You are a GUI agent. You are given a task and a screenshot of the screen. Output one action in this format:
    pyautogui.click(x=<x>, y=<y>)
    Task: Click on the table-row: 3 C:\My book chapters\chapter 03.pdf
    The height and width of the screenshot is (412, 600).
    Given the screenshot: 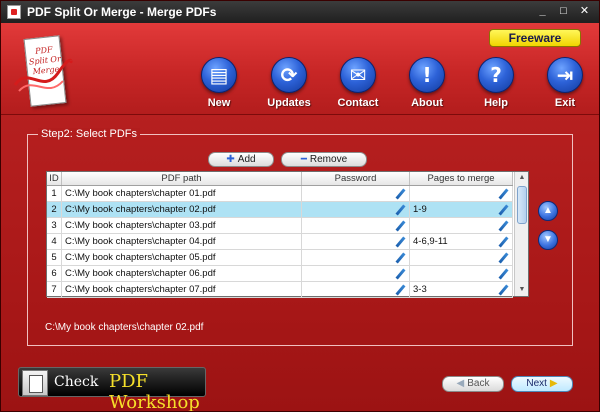 What is the action you would take?
    pyautogui.click(x=280, y=226)
    